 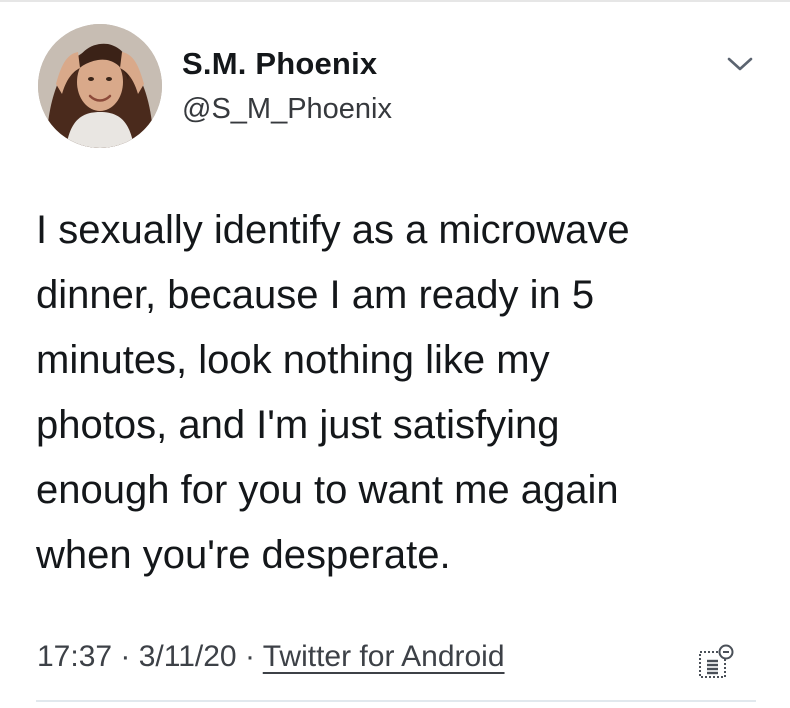 I want to click on tweet-menu-button, so click(x=740, y=64).